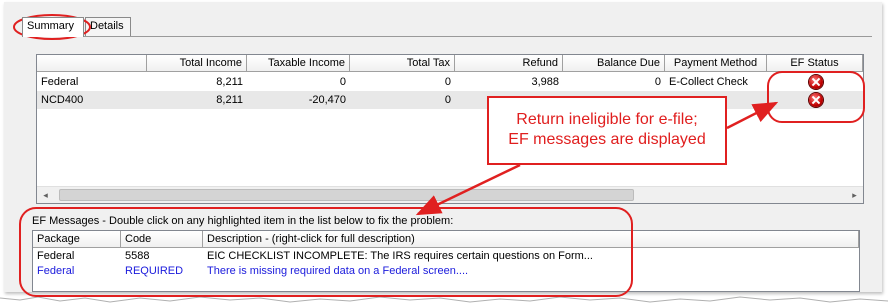 The height and width of the screenshot is (308, 888). I want to click on table-row: NCD400 8,211 -20,470 0, so click(450, 100).